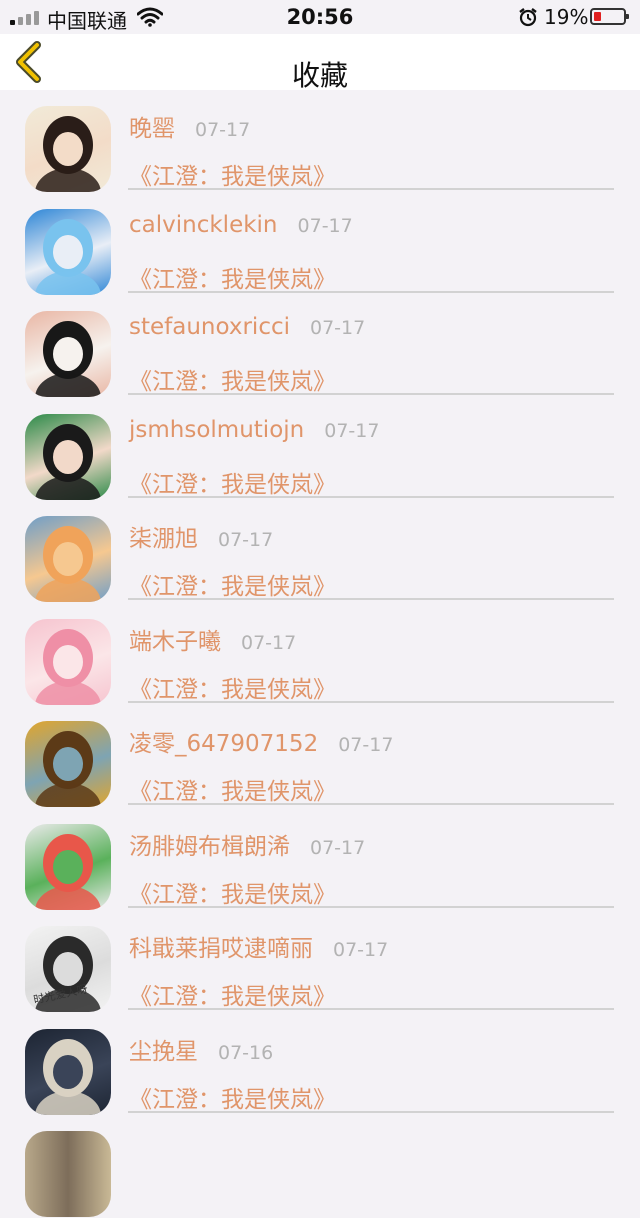  I want to click on list-item: 凌零_647907152 07-17 《江澄：我是侠岚》, so click(320, 756).